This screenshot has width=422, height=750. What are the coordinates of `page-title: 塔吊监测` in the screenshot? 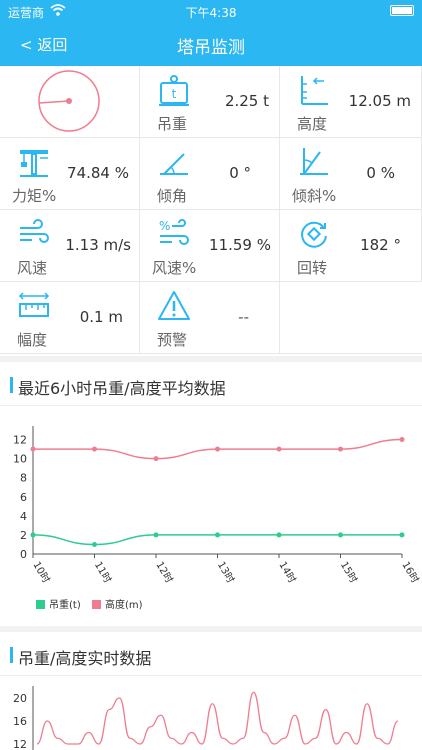 It's located at (211, 48).